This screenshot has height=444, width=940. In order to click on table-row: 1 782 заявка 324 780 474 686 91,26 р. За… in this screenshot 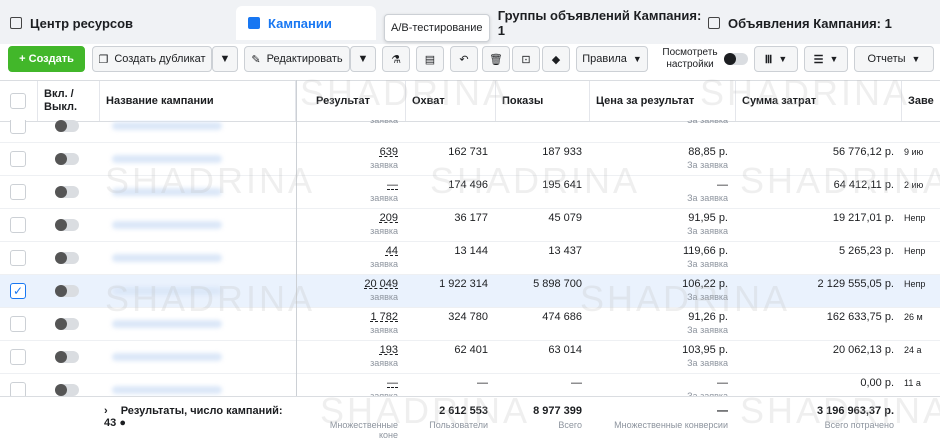, I will do `click(470, 324)`.